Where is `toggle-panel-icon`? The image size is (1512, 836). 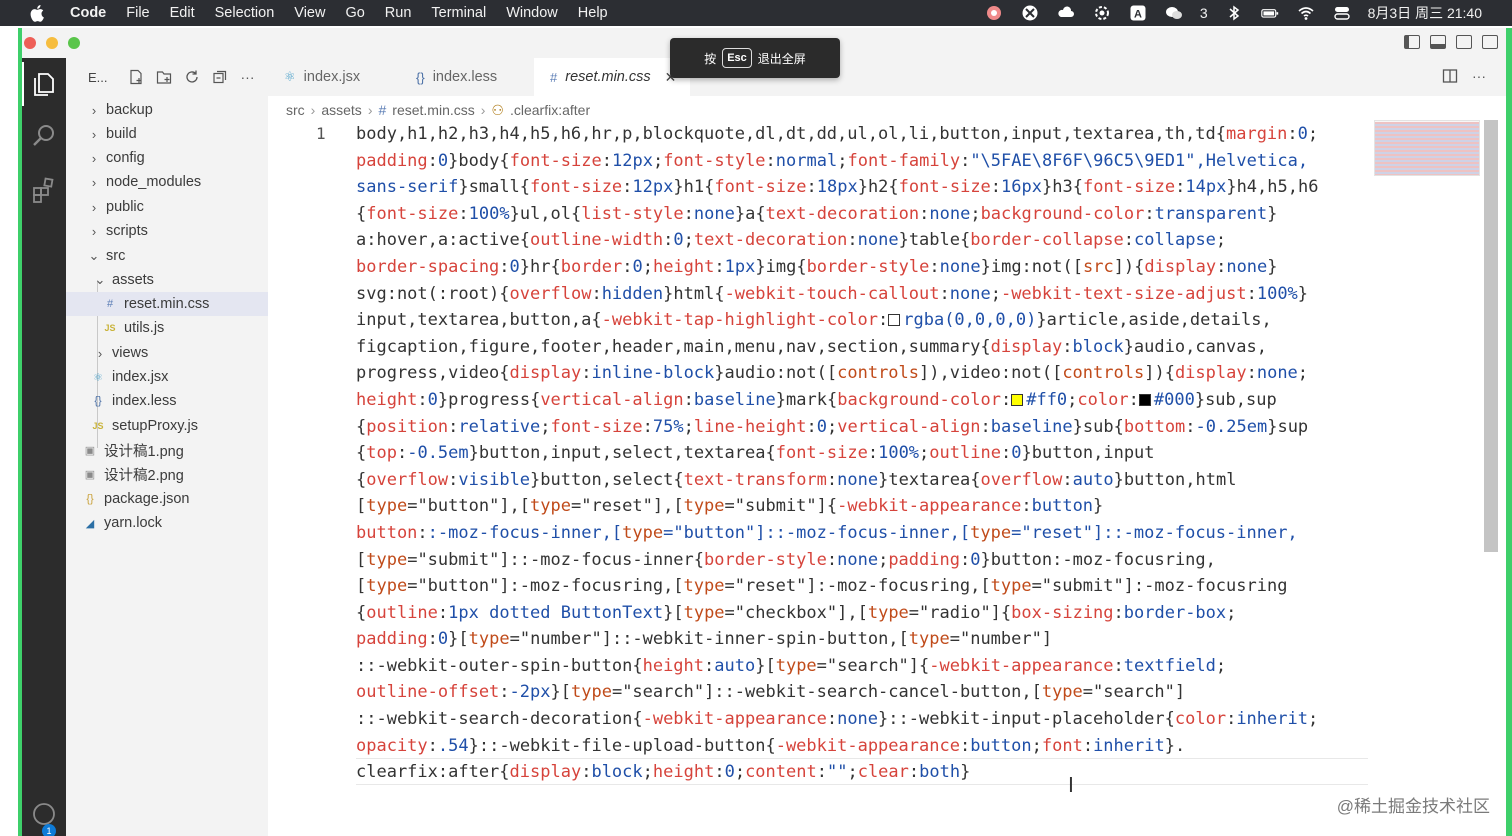 toggle-panel-icon is located at coordinates (1438, 42).